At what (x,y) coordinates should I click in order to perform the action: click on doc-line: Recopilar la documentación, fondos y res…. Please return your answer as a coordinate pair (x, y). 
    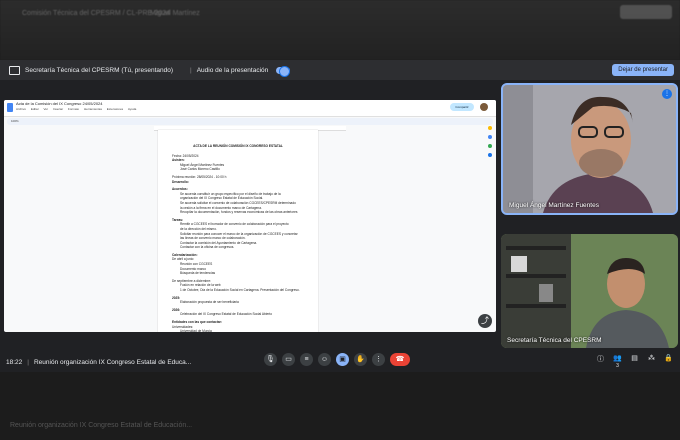
    Looking at the image, I should click on (239, 212).